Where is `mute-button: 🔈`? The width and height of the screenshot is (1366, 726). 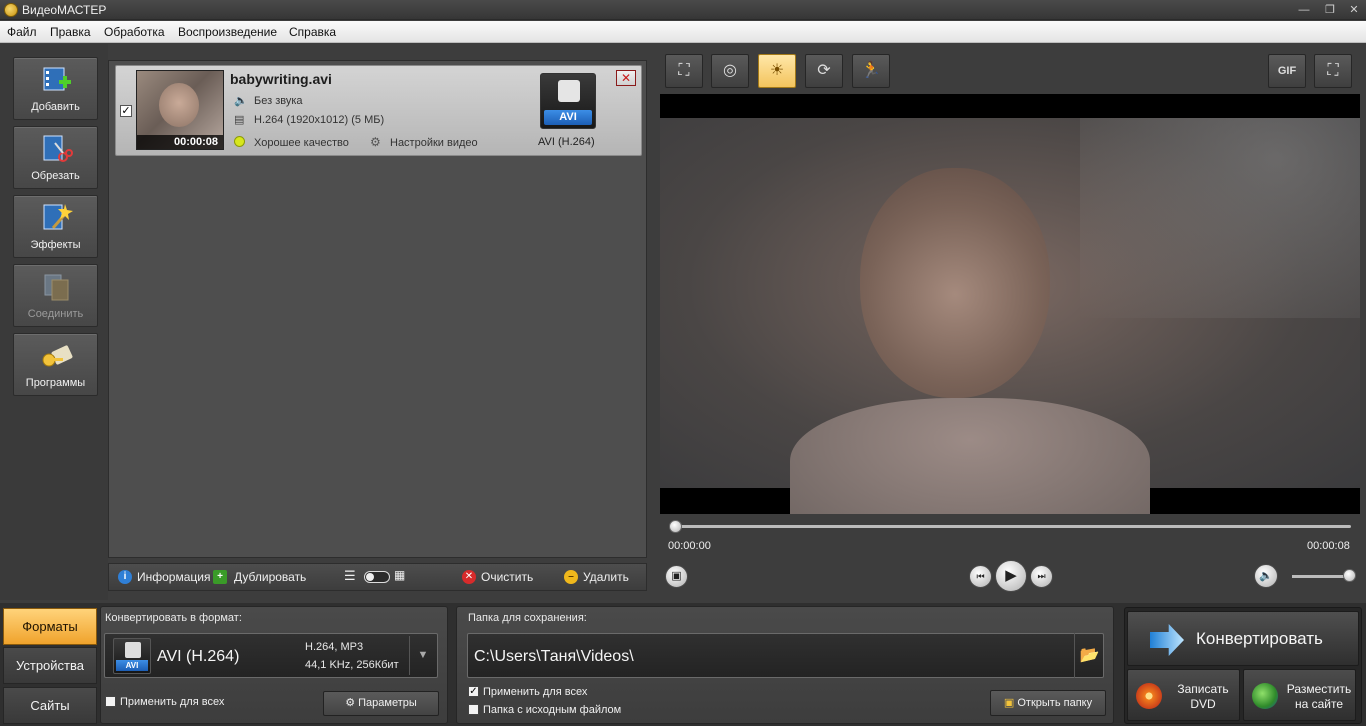 mute-button: 🔈 is located at coordinates (1266, 576).